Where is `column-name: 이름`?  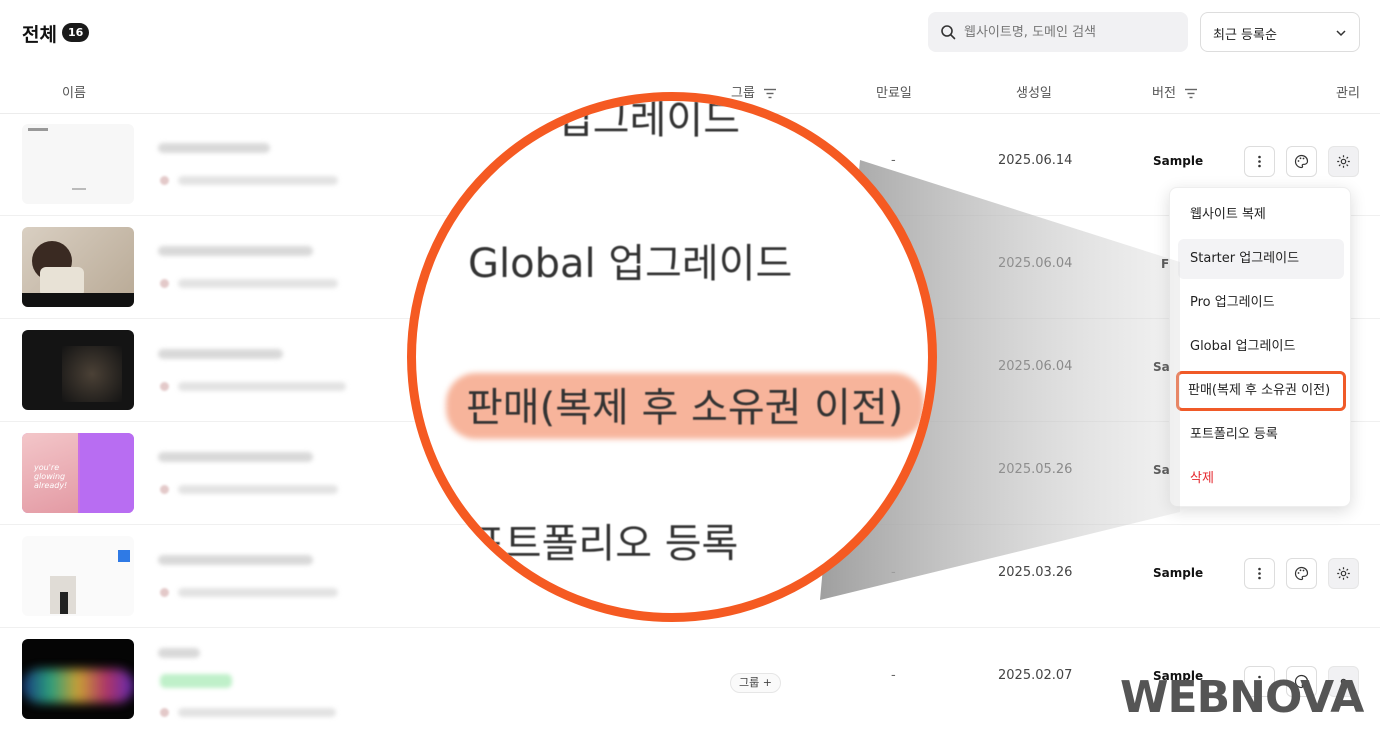
column-name: 이름 is located at coordinates (74, 93).